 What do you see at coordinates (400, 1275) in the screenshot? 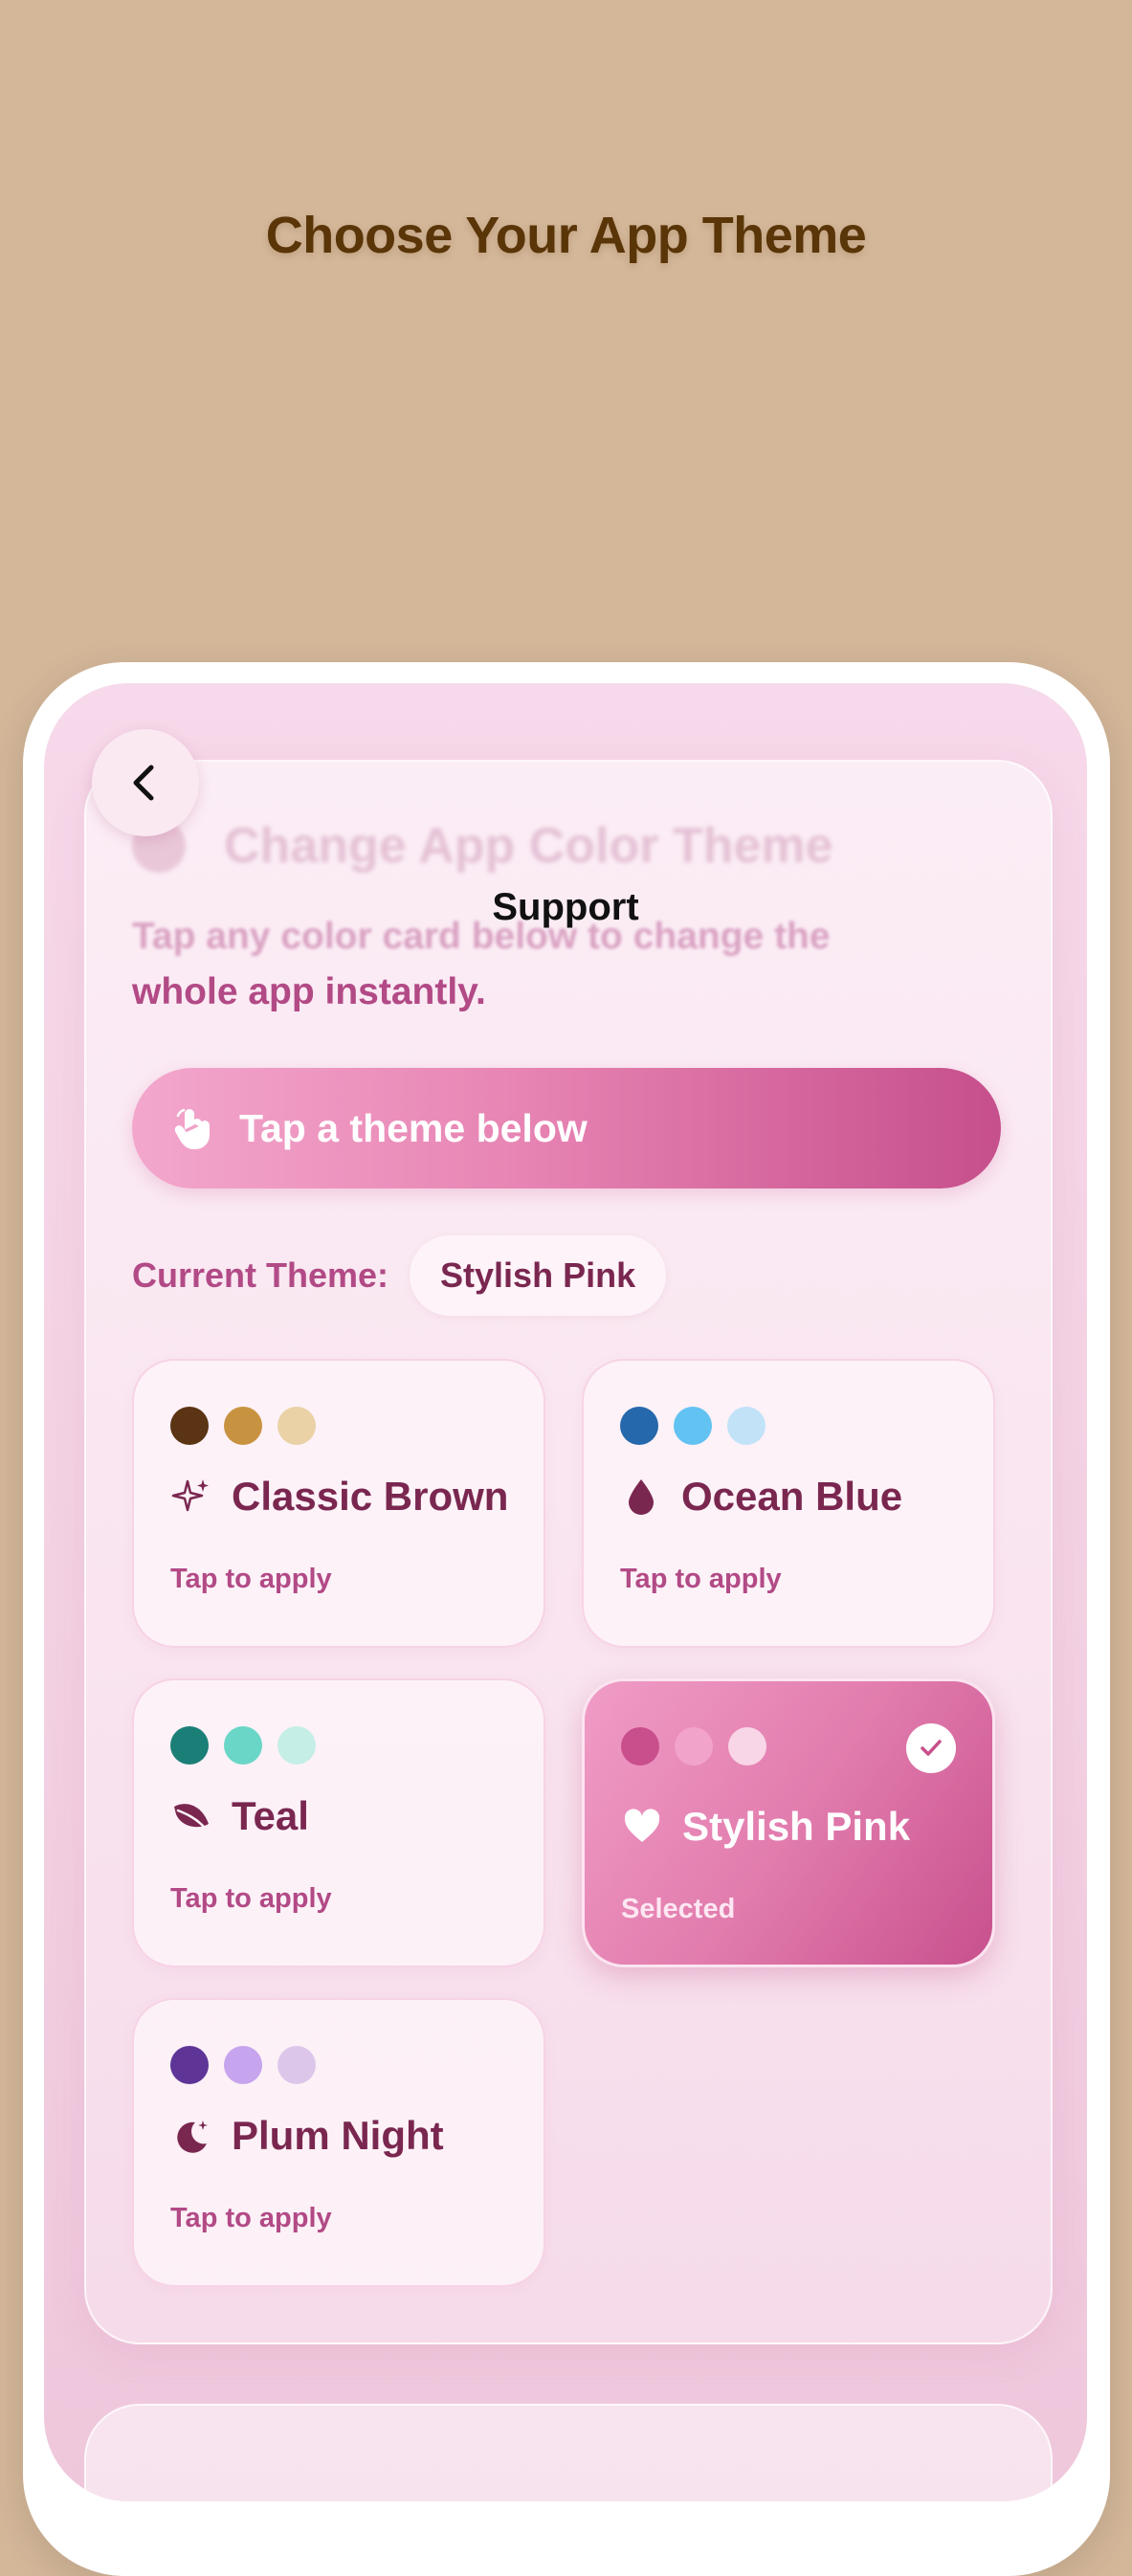
I see `current-theme-row: Current Theme: Stylish Pink` at bounding box center [400, 1275].